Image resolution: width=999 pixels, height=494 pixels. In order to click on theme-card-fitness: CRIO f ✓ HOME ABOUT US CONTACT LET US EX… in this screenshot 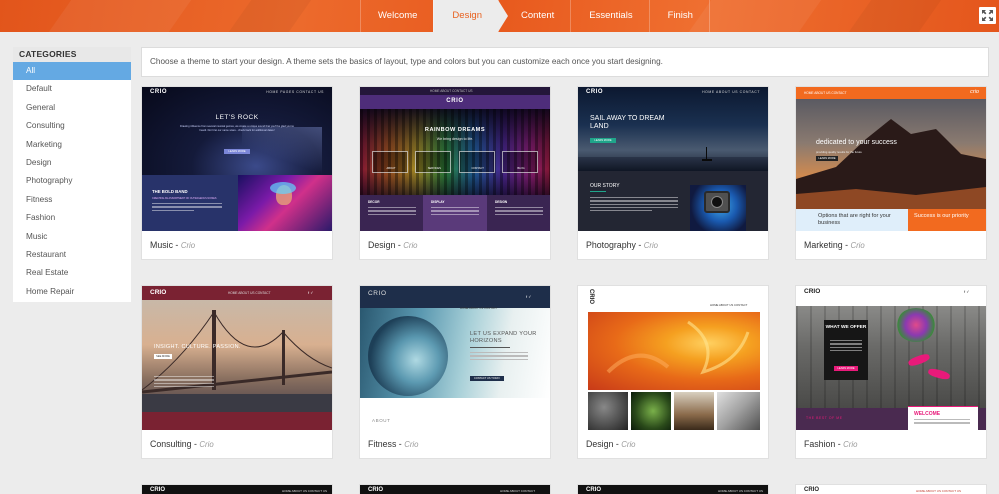, I will do `click(455, 372)`.